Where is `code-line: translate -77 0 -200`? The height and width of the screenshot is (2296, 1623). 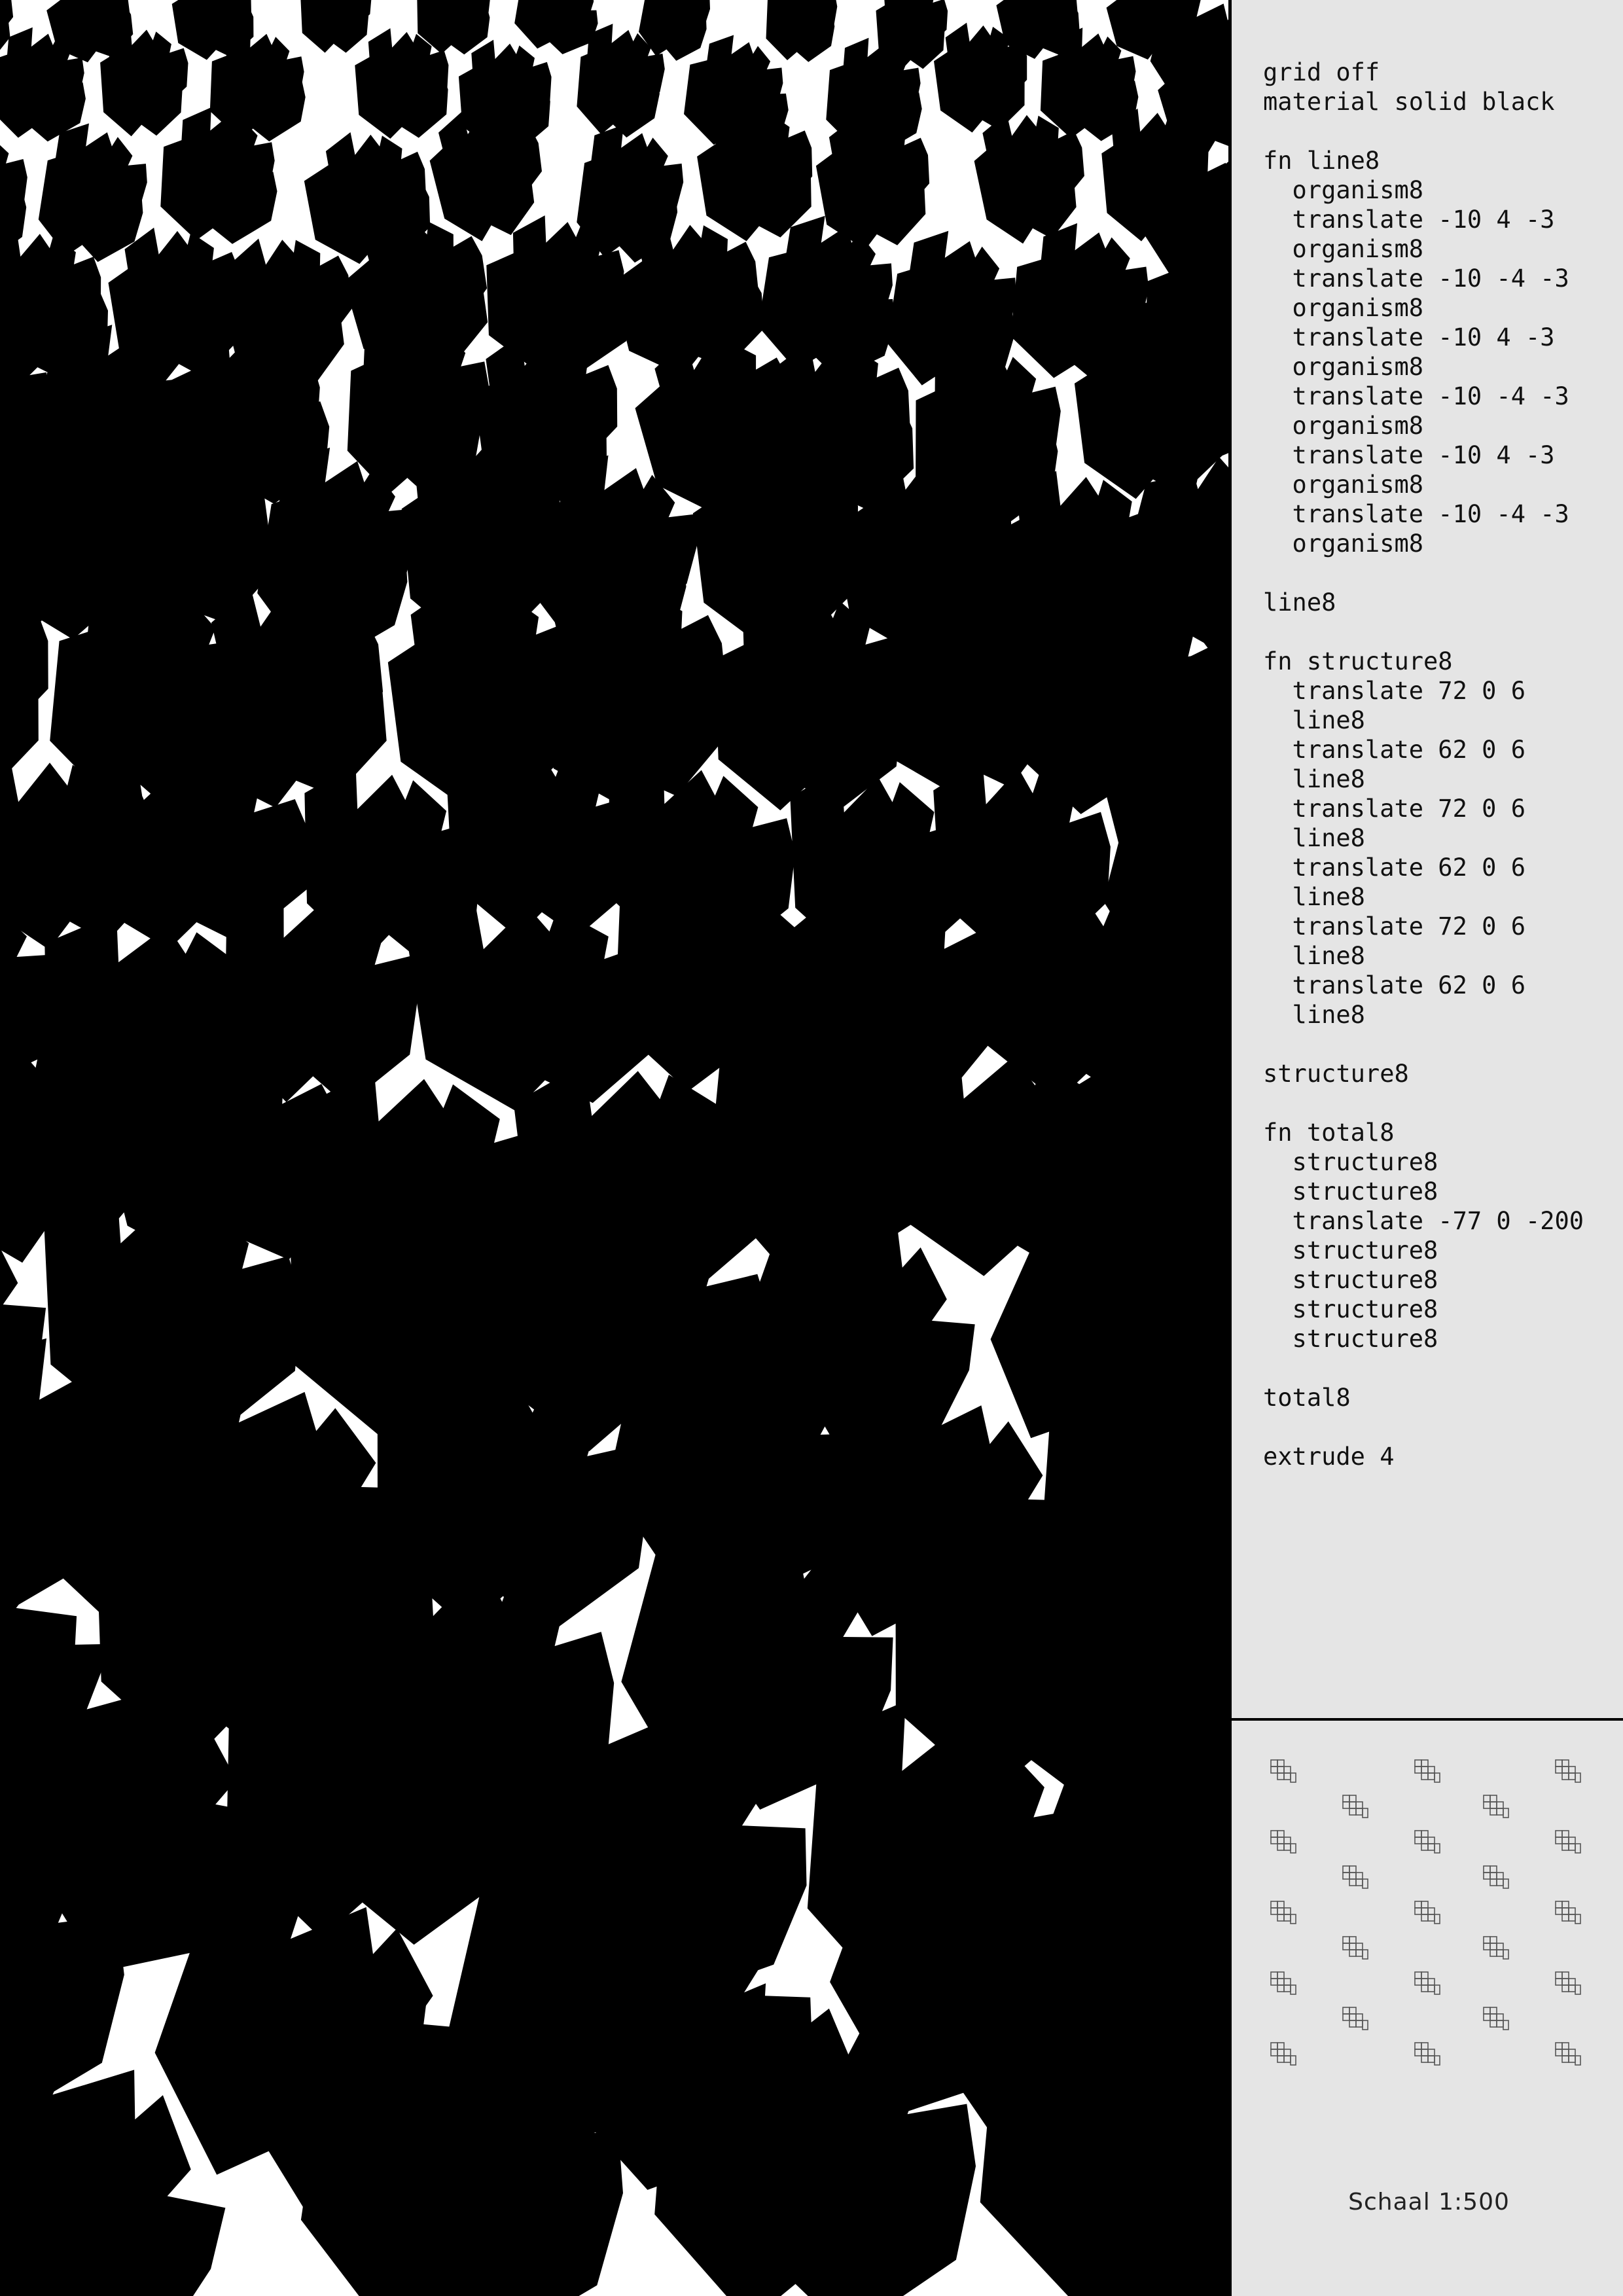
code-line: translate -77 0 -200 is located at coordinates (1424, 1221).